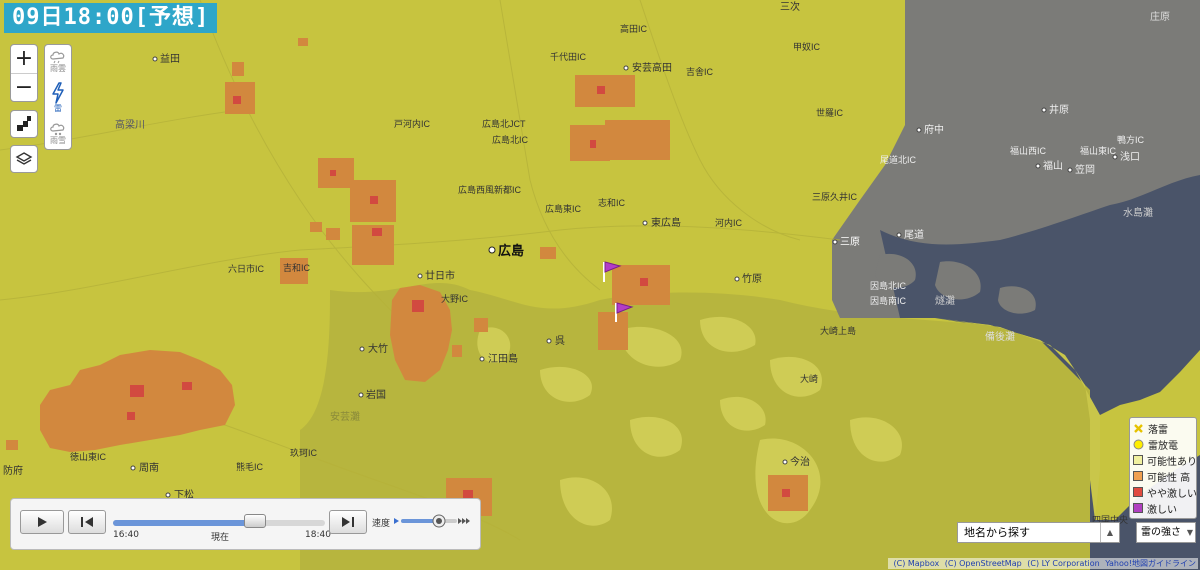  What do you see at coordinates (1130, 156) in the screenshot?
I see `place-label: 浅口` at bounding box center [1130, 156].